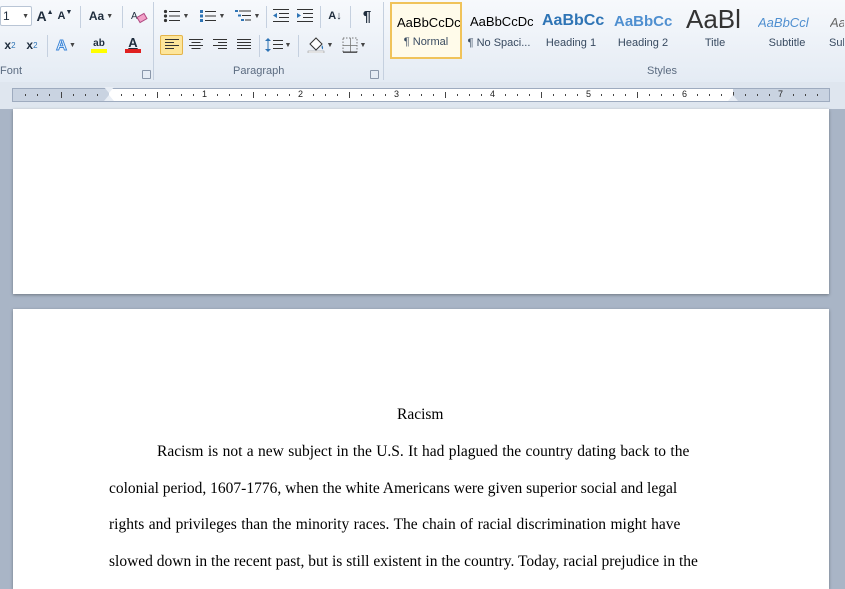 This screenshot has height=589, width=845. I want to click on superscript-button: x2, so click(32, 45).